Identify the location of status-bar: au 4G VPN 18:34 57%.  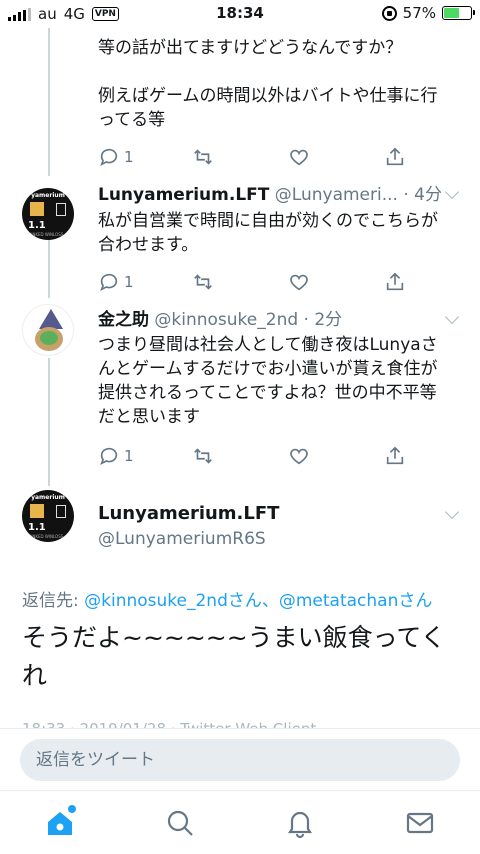
(240, 14).